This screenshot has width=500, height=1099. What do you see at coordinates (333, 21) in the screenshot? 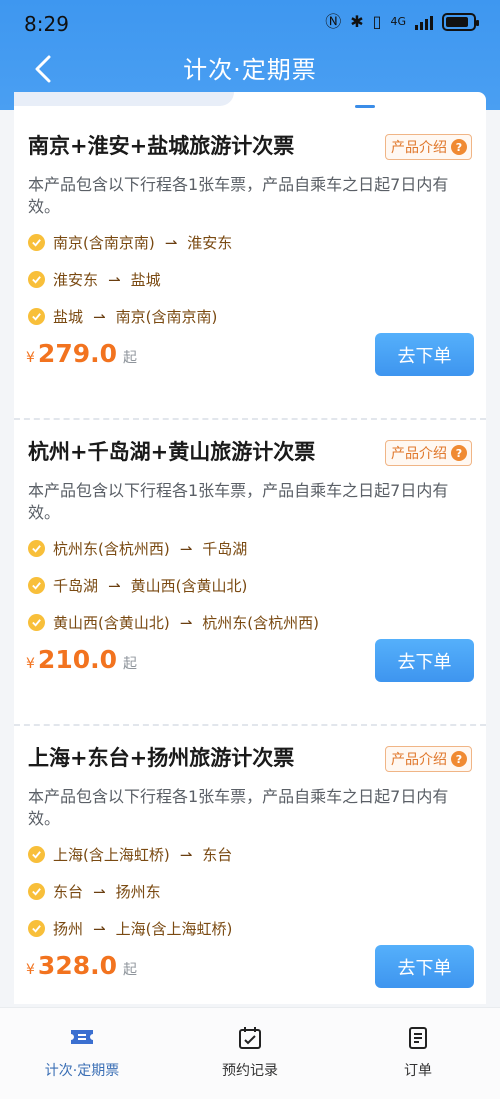
I see `nfc-icon: Ⓝ` at bounding box center [333, 21].